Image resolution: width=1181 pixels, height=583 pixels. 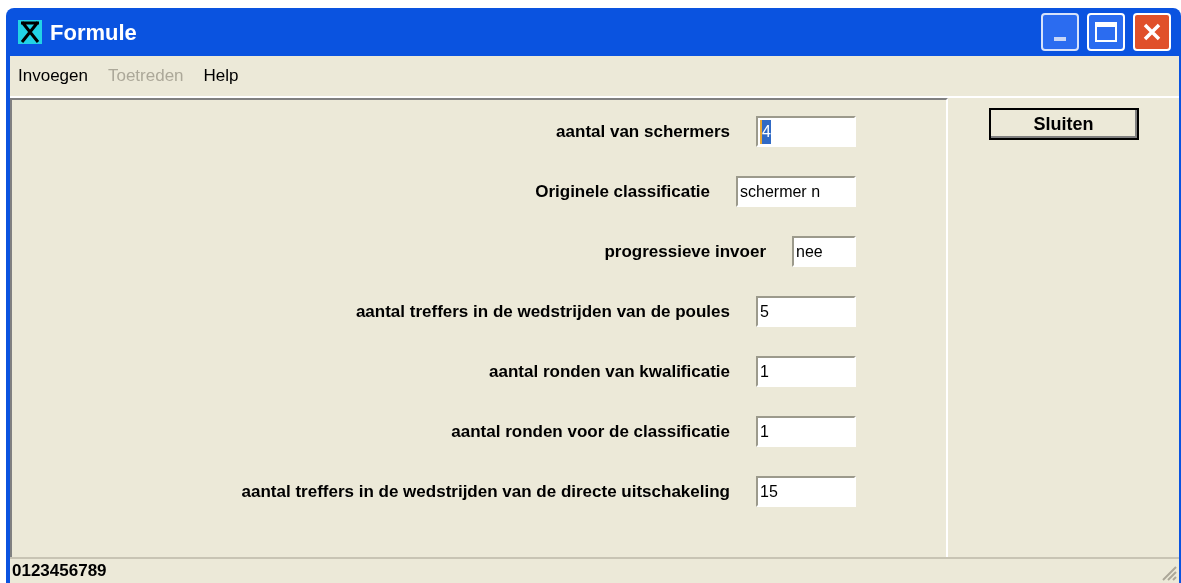 What do you see at coordinates (622, 191) in the screenshot?
I see `field-label: Originele classificatie` at bounding box center [622, 191].